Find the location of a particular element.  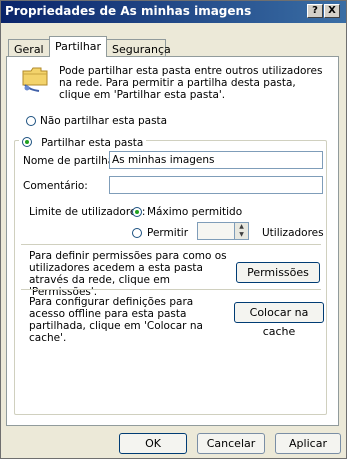

comment-field is located at coordinates (216, 185).